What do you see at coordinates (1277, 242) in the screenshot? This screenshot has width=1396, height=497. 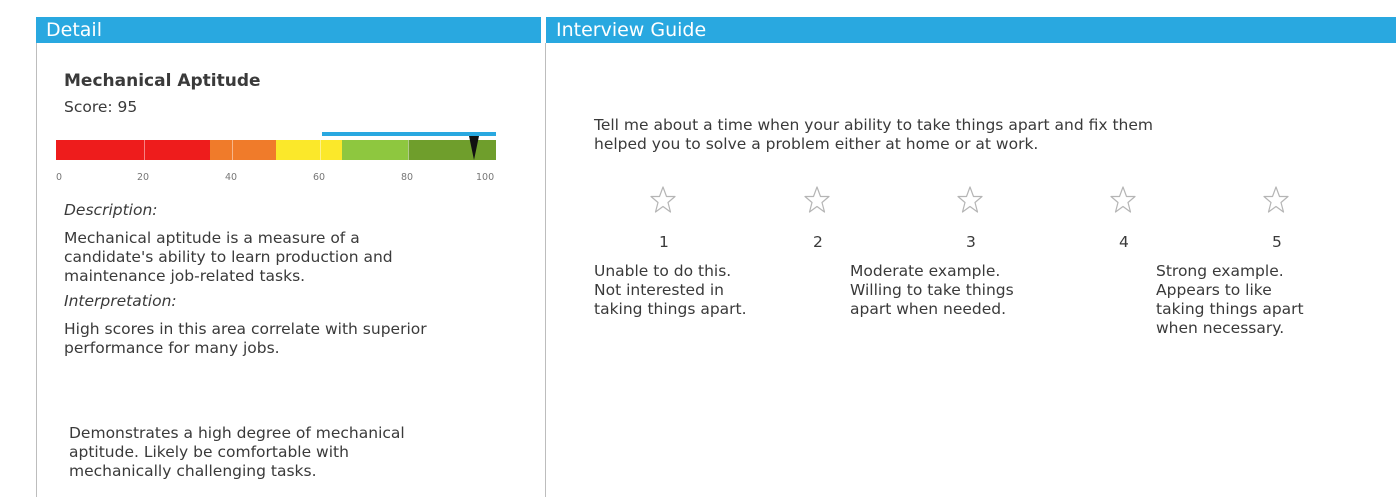 I see `rating-number: 5` at bounding box center [1277, 242].